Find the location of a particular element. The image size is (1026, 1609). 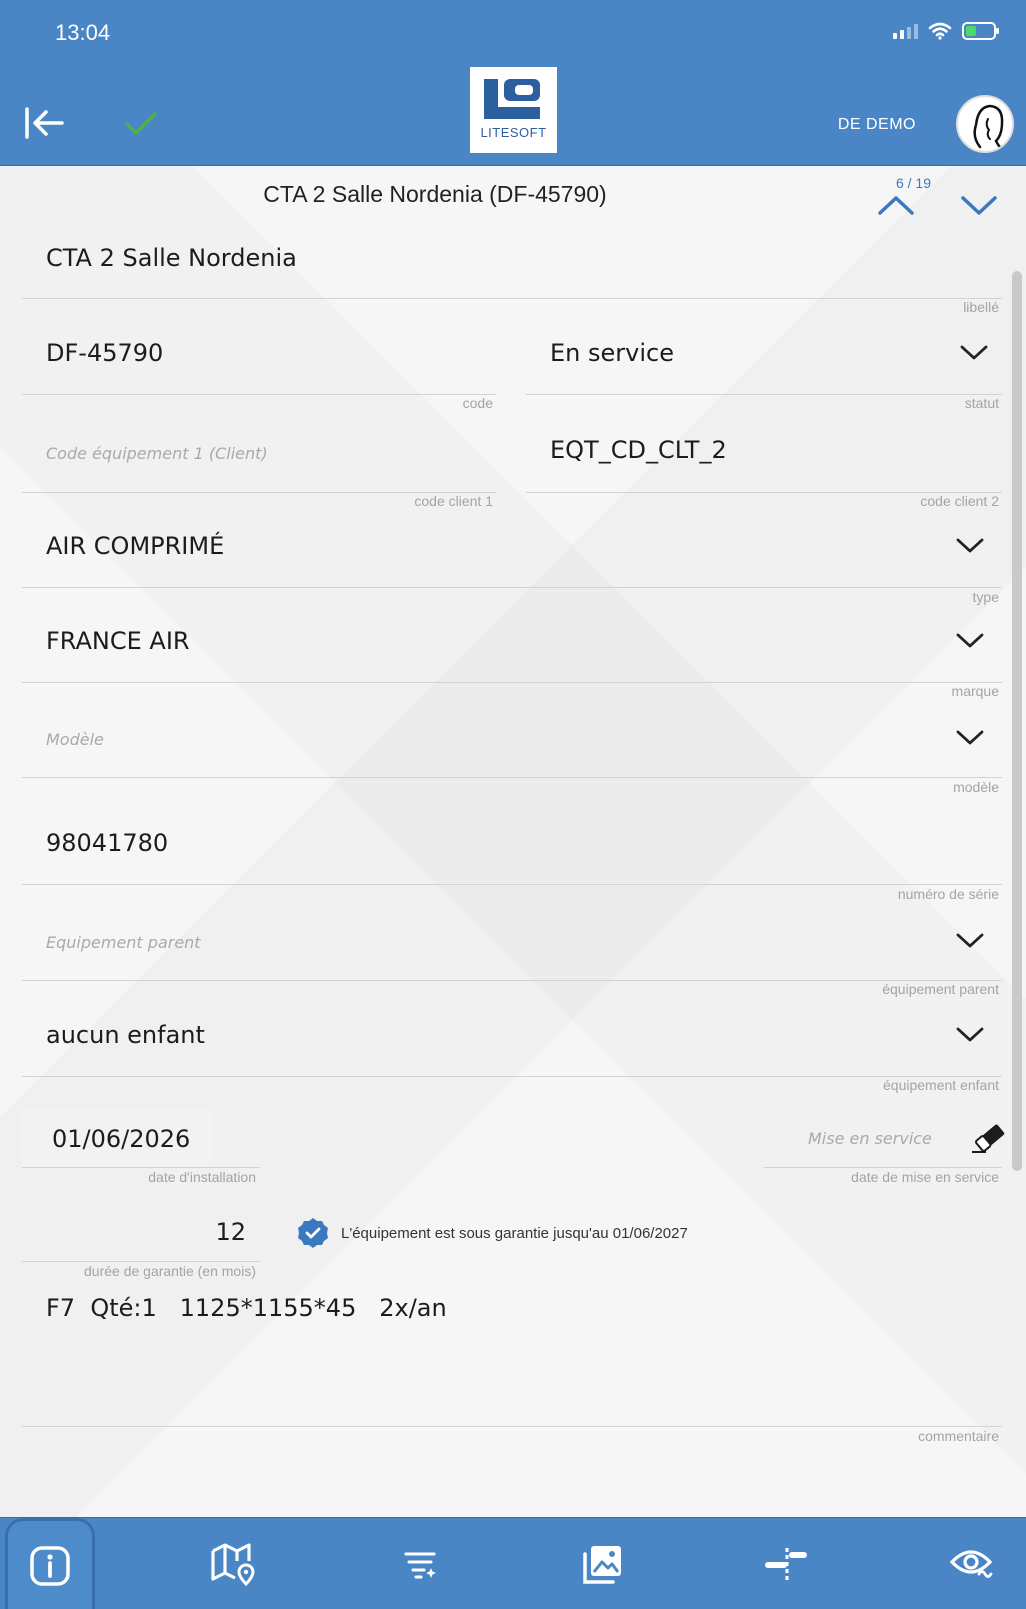

commentaire-field: F7 Qté:1 1125*1155*45 2x/an is located at coordinates (512, 1354).